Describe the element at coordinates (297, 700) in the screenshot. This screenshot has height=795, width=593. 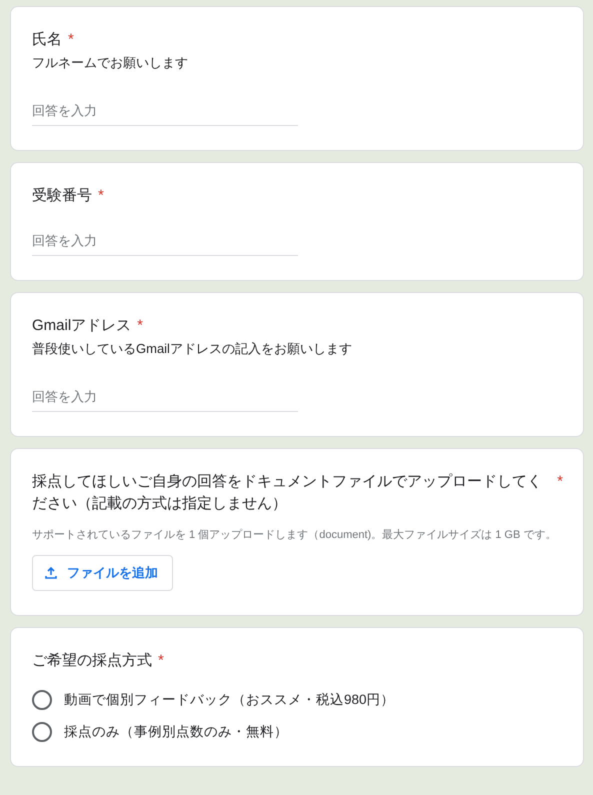
I see `radio-option: 動画で個別フィードバック（おススメ・税込980円）` at that location.